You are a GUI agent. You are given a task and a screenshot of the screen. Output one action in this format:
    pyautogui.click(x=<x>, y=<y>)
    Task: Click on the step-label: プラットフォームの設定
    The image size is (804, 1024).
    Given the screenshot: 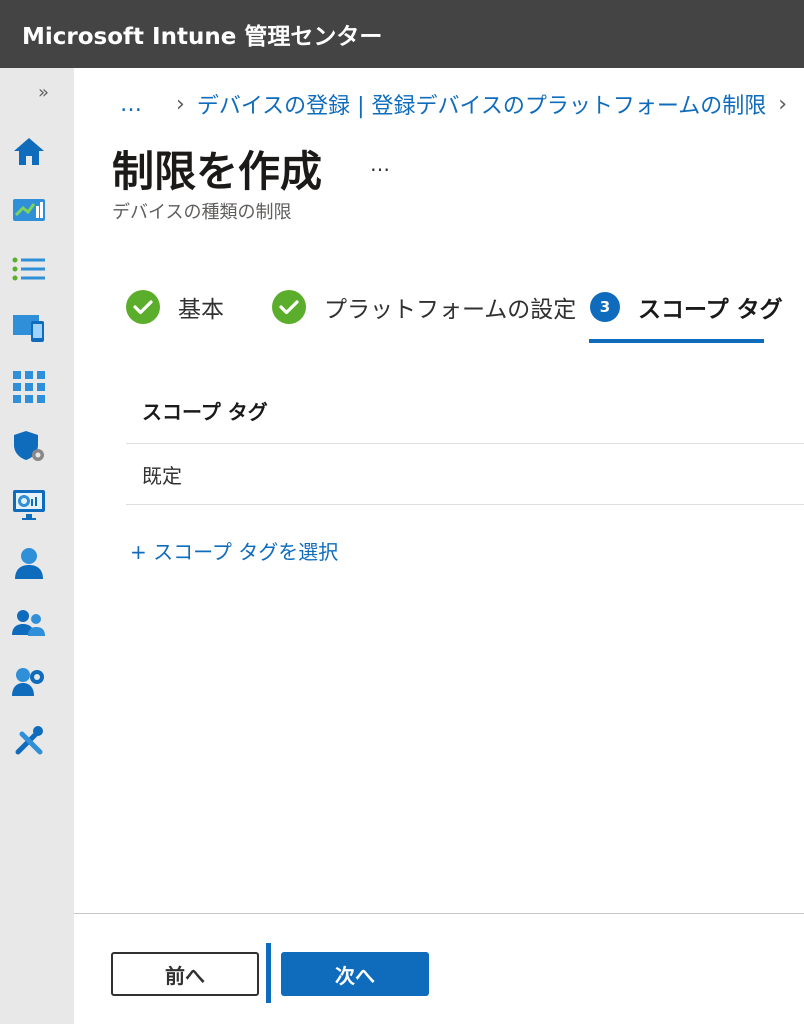 What is the action you would take?
    pyautogui.click(x=450, y=310)
    